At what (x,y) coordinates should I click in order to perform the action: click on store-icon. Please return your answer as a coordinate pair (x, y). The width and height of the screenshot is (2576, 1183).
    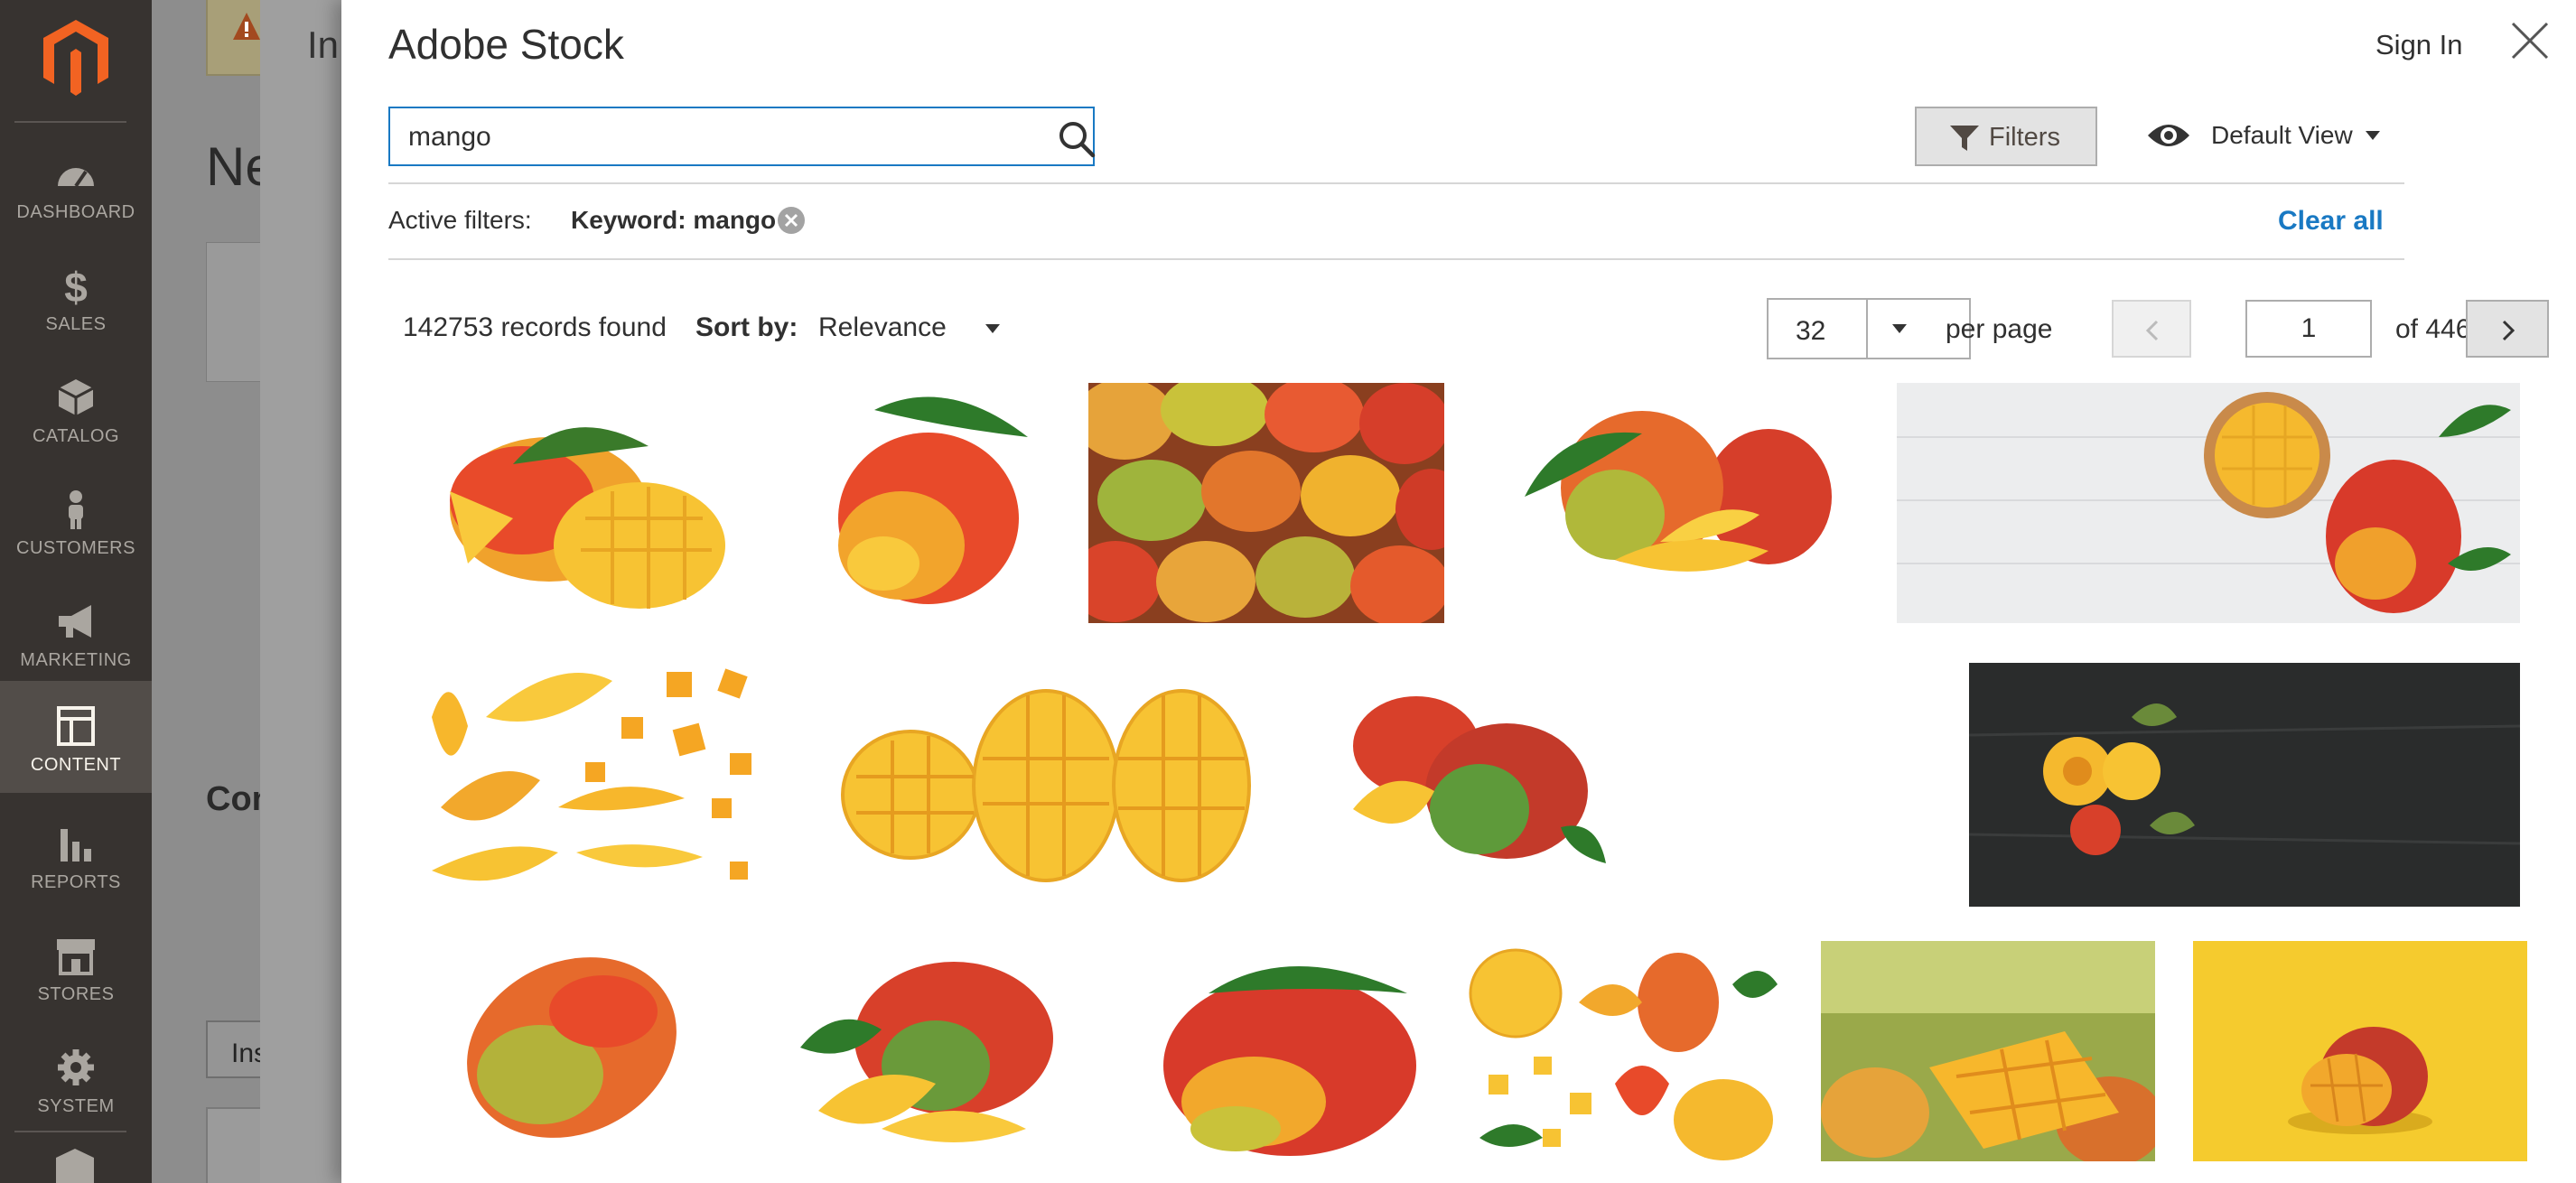
    Looking at the image, I should click on (75, 956).